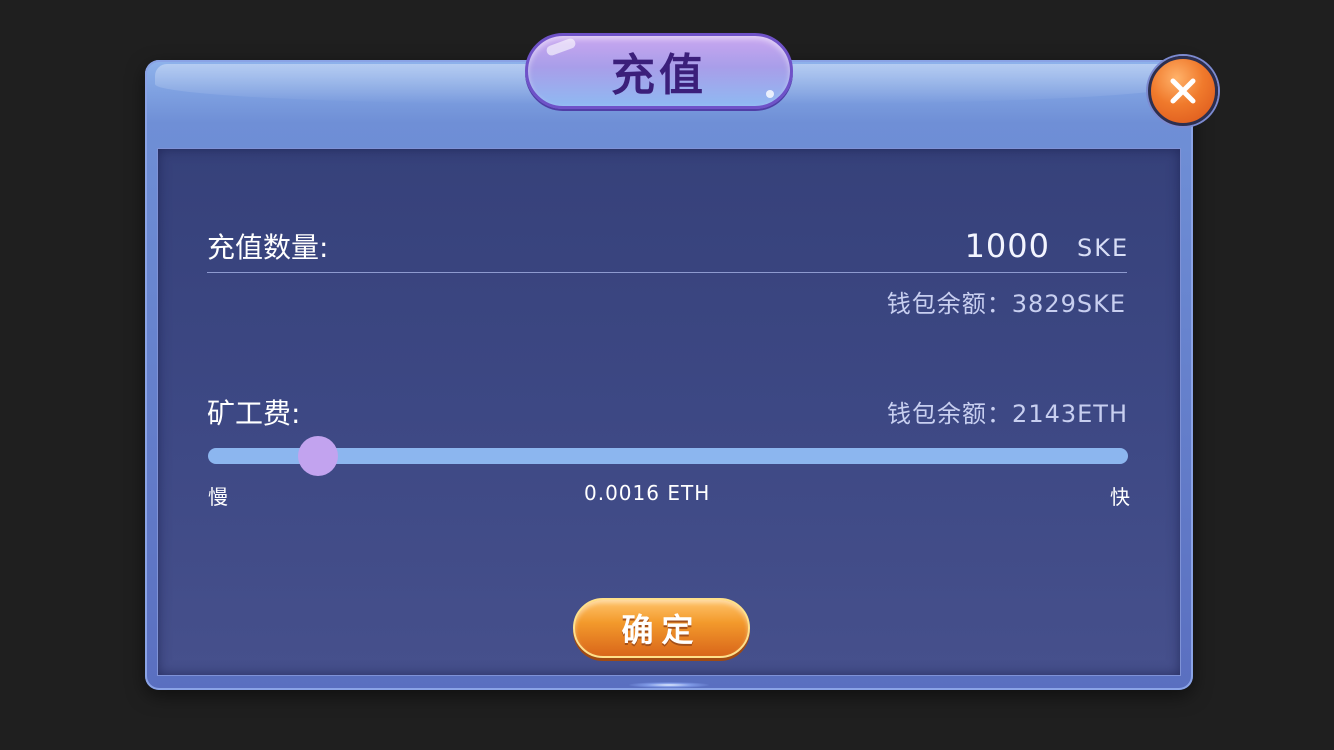 The image size is (1334, 750). Describe the element at coordinates (668, 456) in the screenshot. I see `fee-slider-track` at that location.